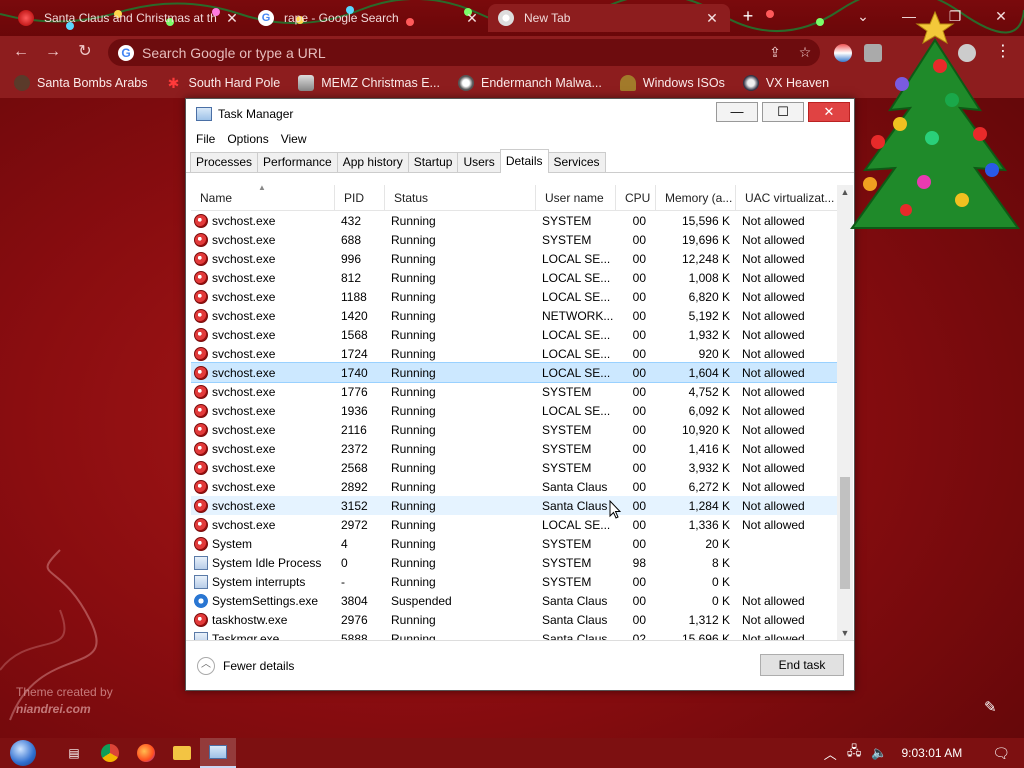 The height and width of the screenshot is (768, 1024). What do you see at coordinates (709, 486) in the screenshot?
I see `memory-cell: 6,272 K` at bounding box center [709, 486].